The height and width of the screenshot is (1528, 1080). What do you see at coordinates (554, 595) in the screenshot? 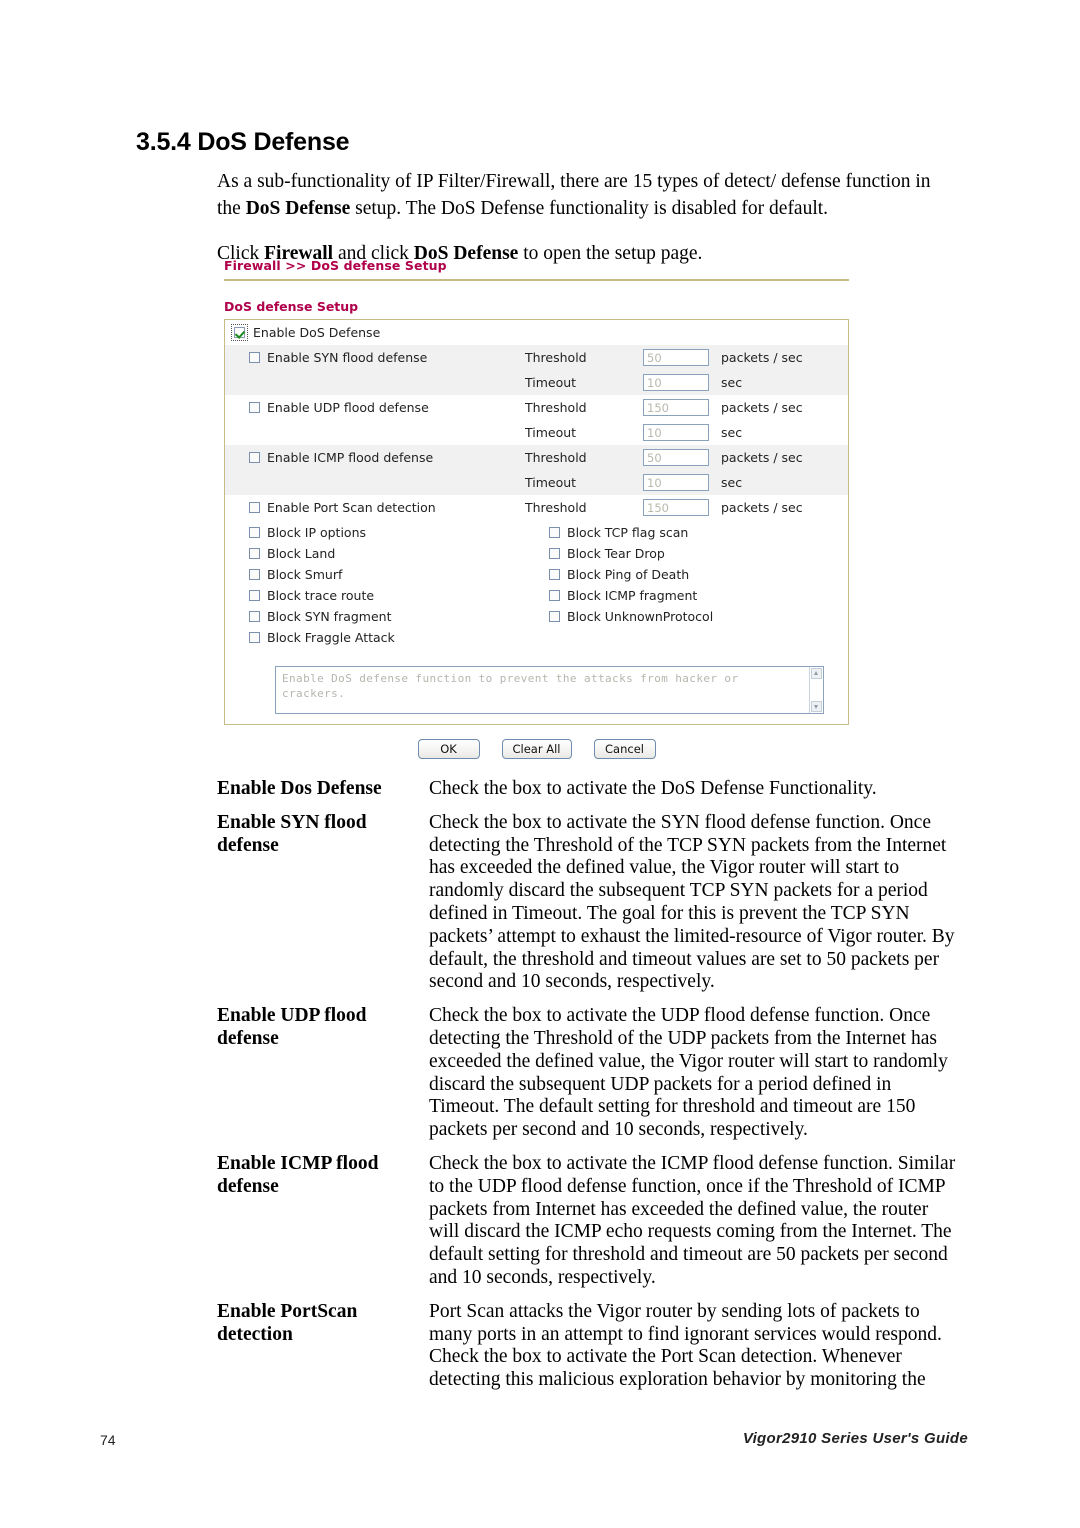
I see `block-icmp-fragment-checkbox` at bounding box center [554, 595].